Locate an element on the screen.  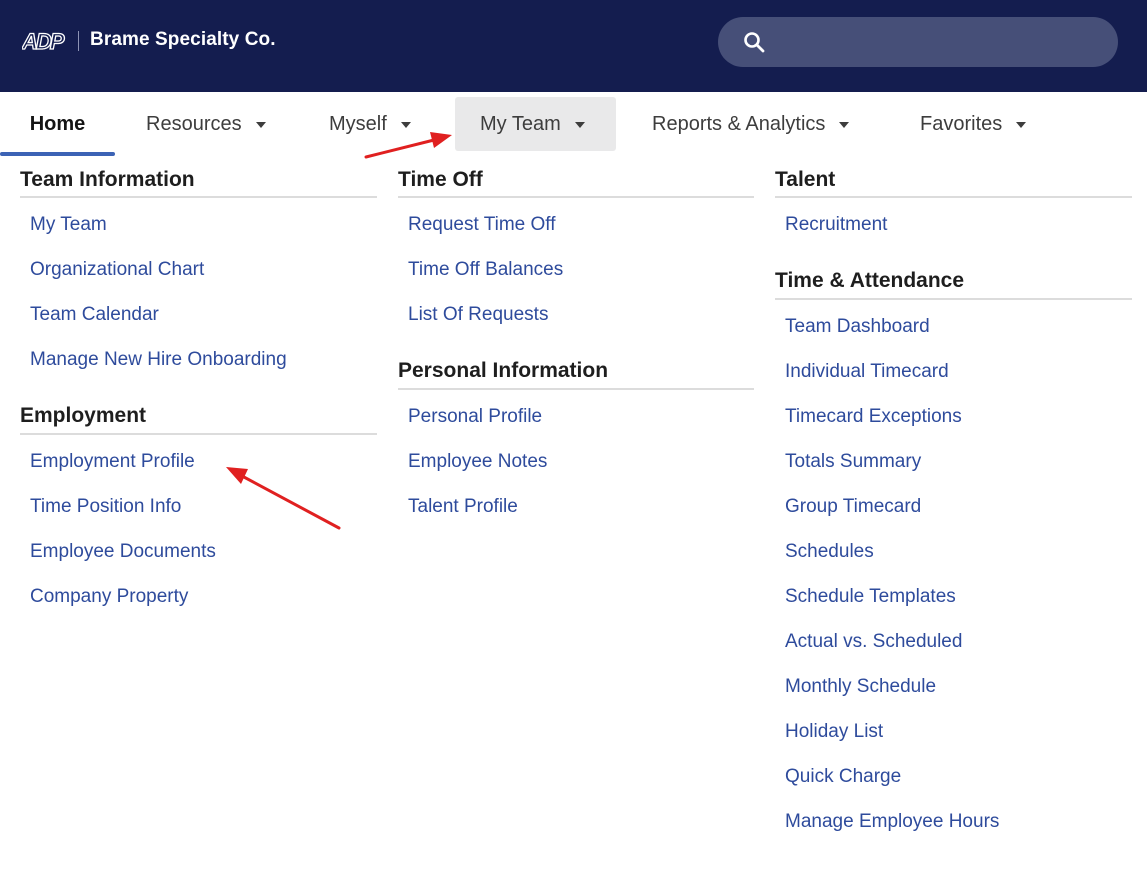
search-box is located at coordinates (918, 42).